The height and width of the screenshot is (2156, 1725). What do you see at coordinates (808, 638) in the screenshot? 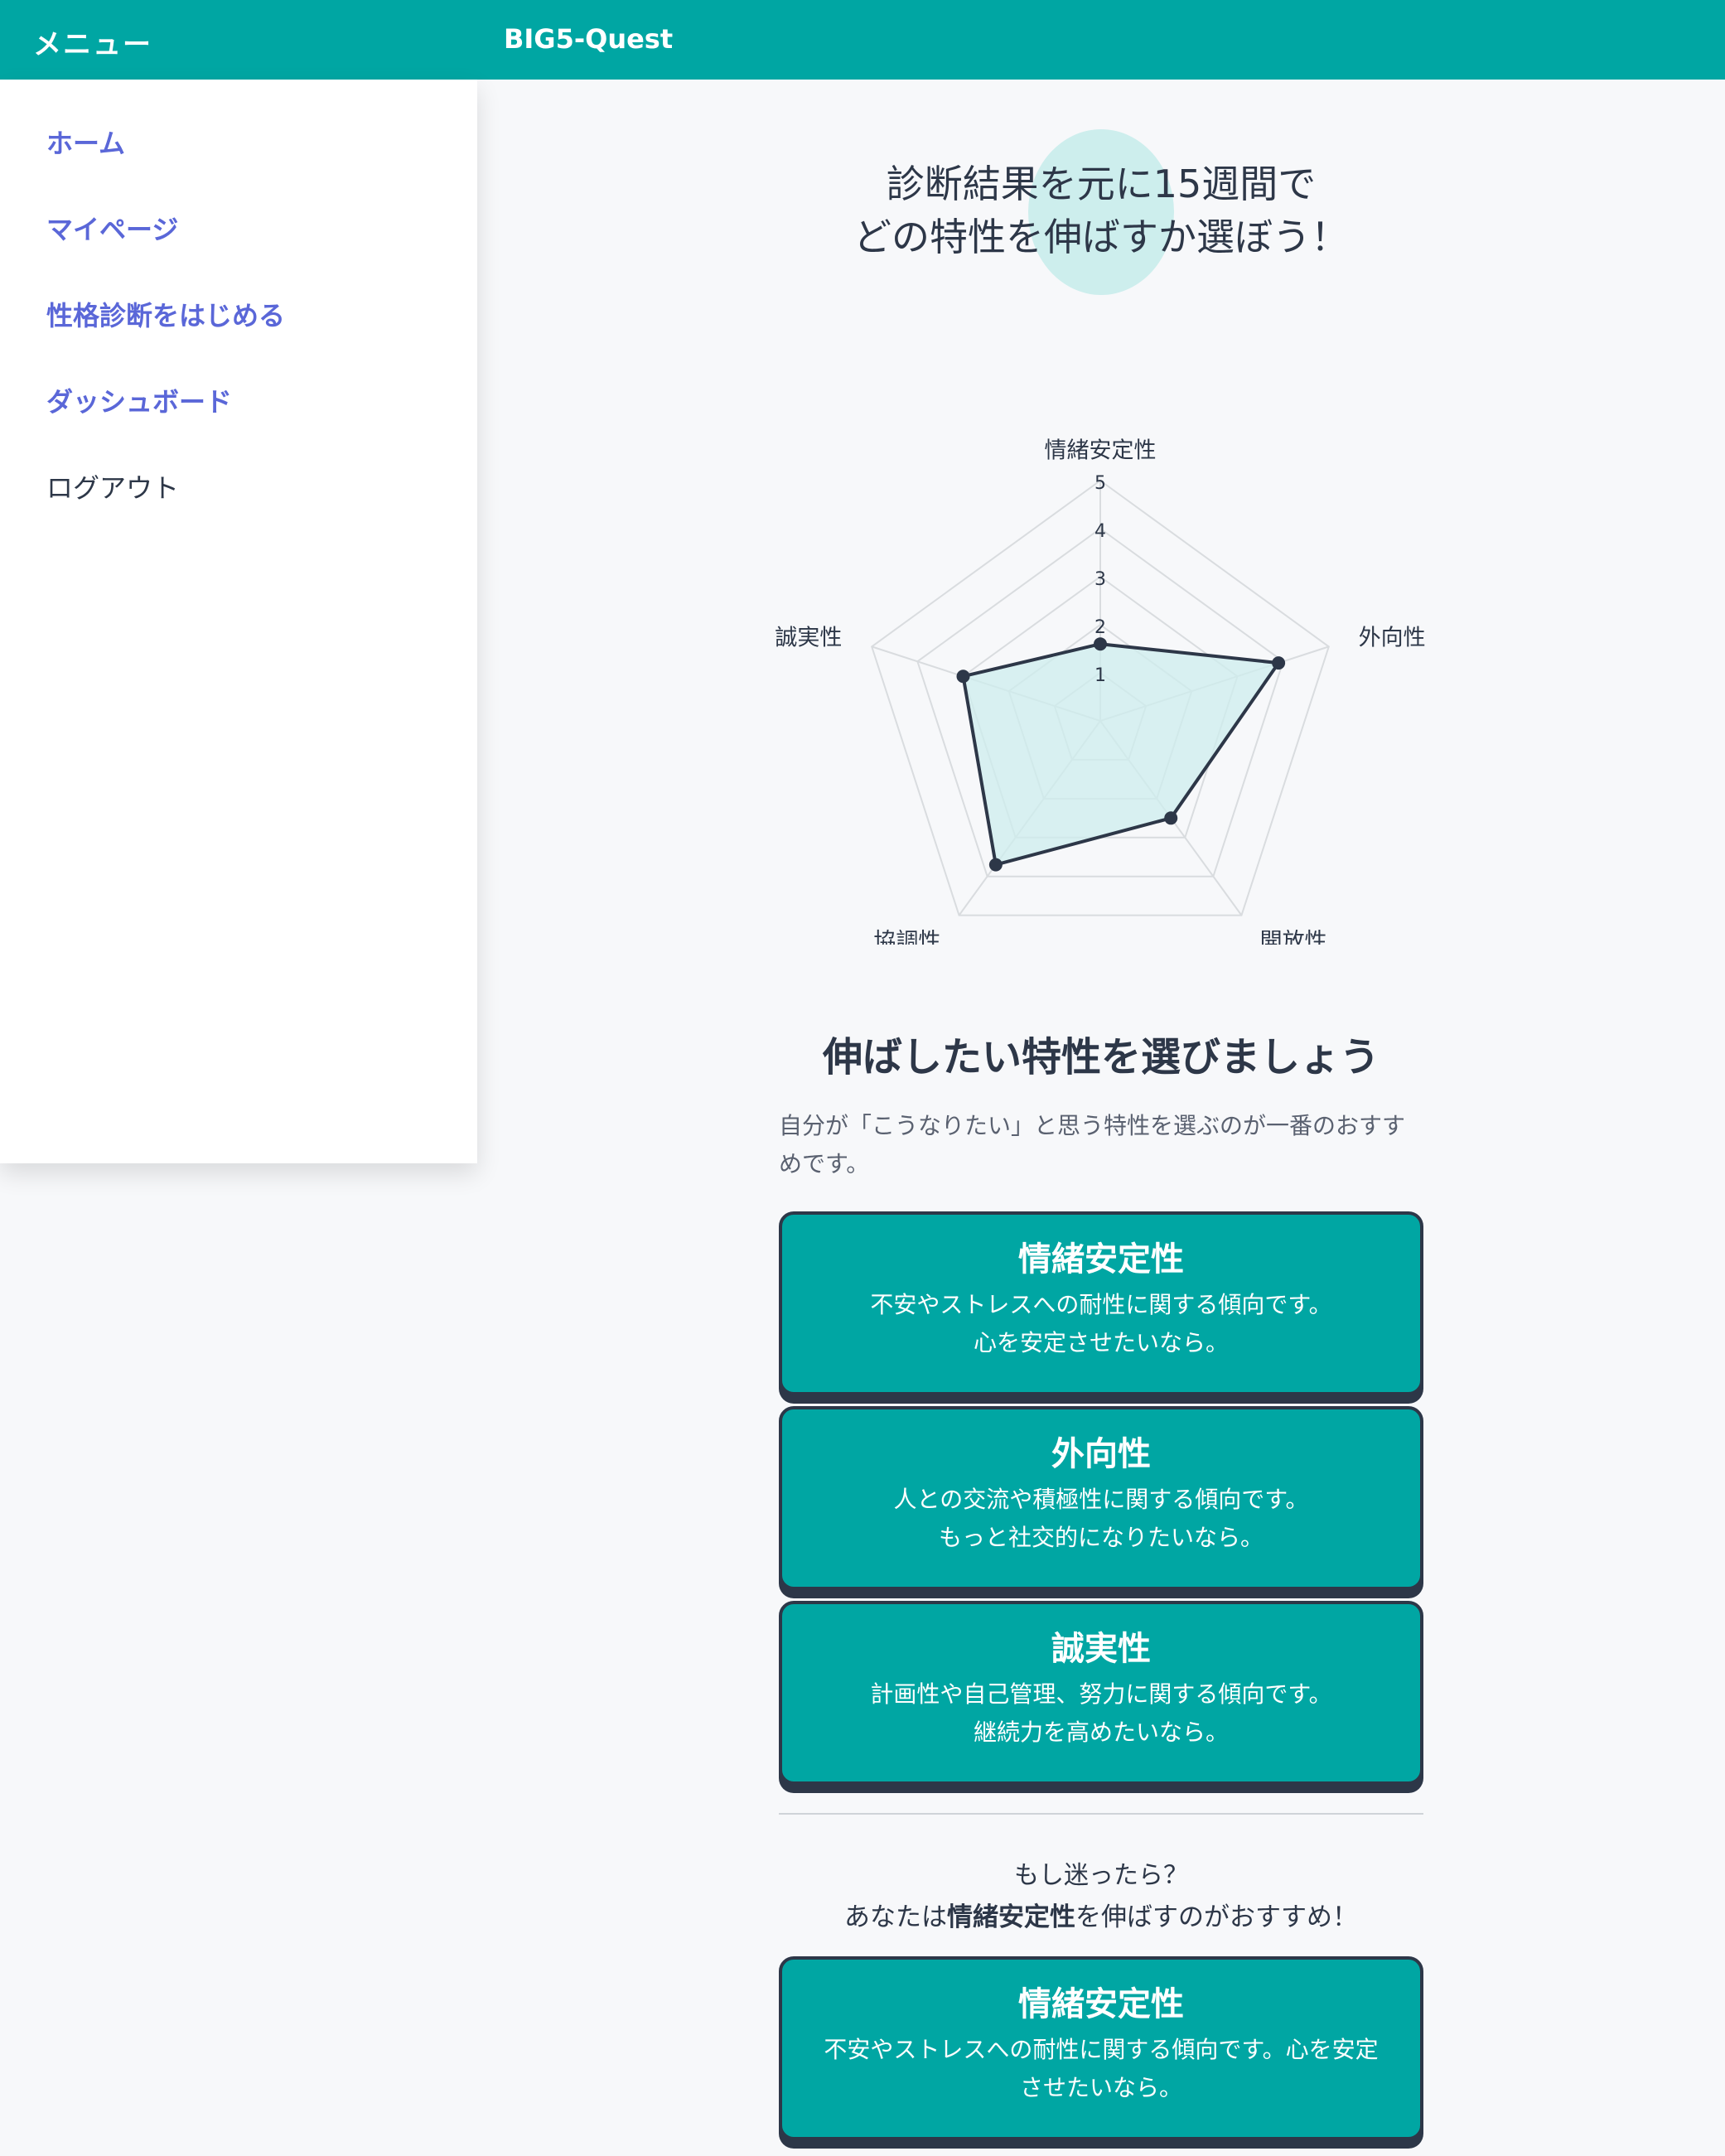
I see `radar-axis-label: 誠実性` at bounding box center [808, 638].